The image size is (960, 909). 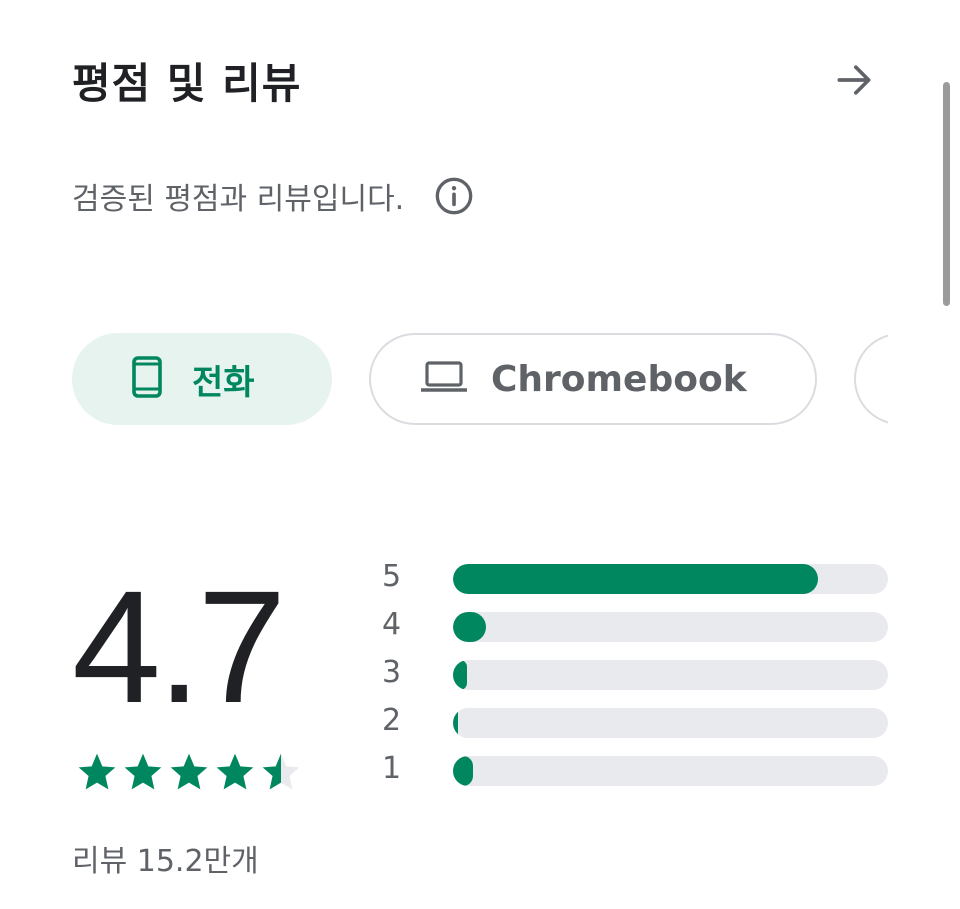 I want to click on phone-icon, so click(x=147, y=379).